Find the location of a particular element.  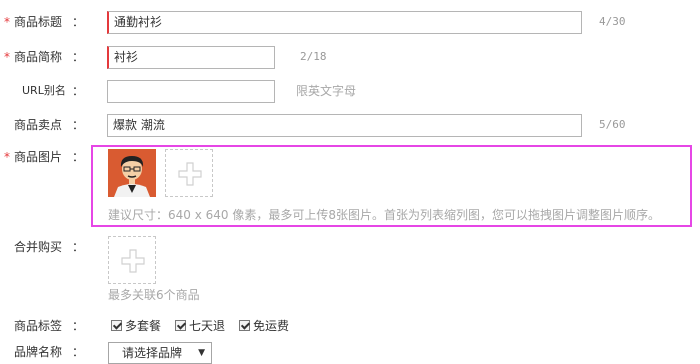

tag-checkbox-free-shipping: 免运费 is located at coordinates (264, 326).